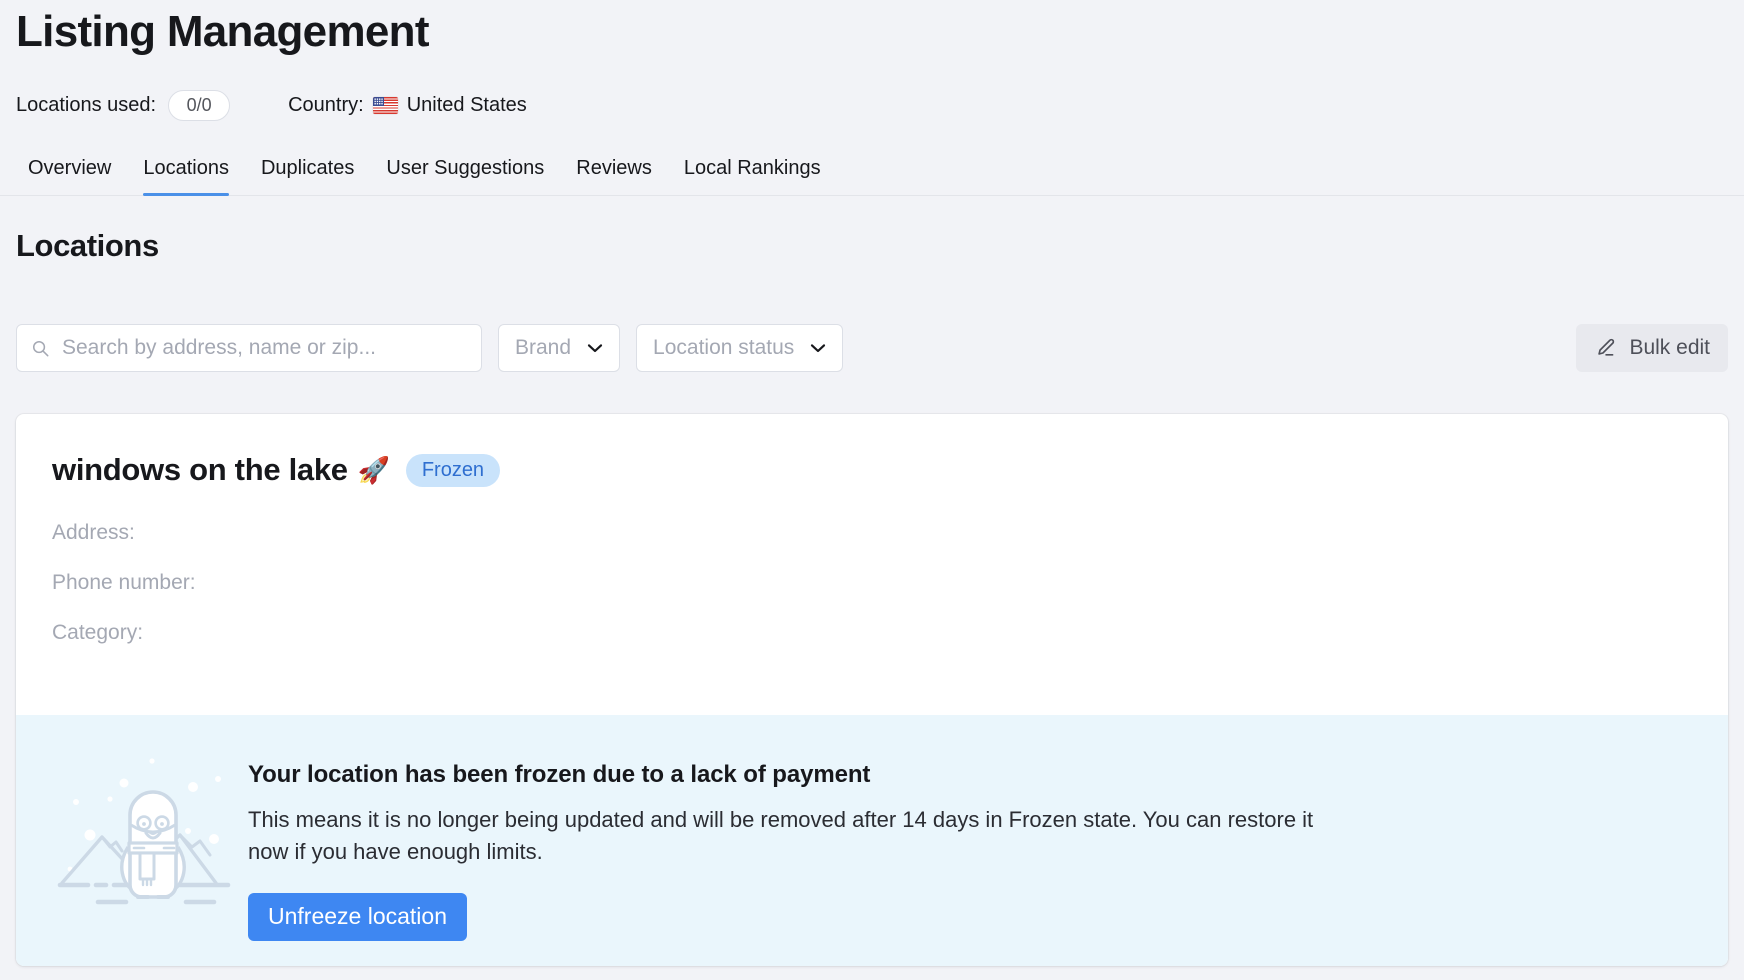  I want to click on country-group: Country: United States, so click(407, 105).